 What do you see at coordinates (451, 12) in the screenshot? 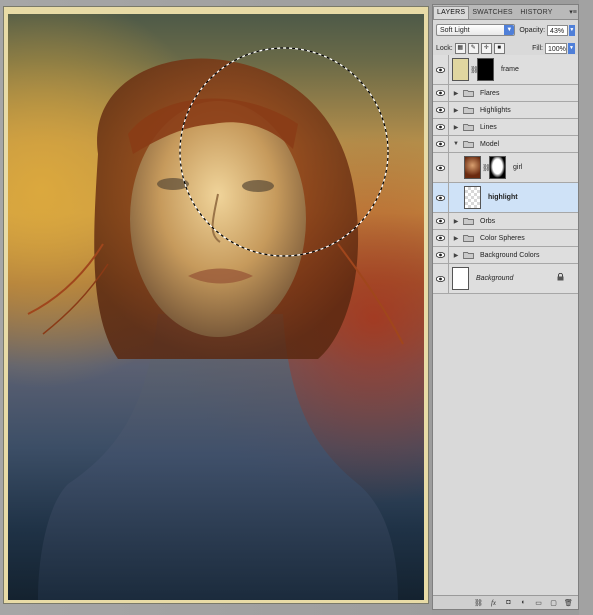
I see `tab-layers: LAYERS` at bounding box center [451, 12].